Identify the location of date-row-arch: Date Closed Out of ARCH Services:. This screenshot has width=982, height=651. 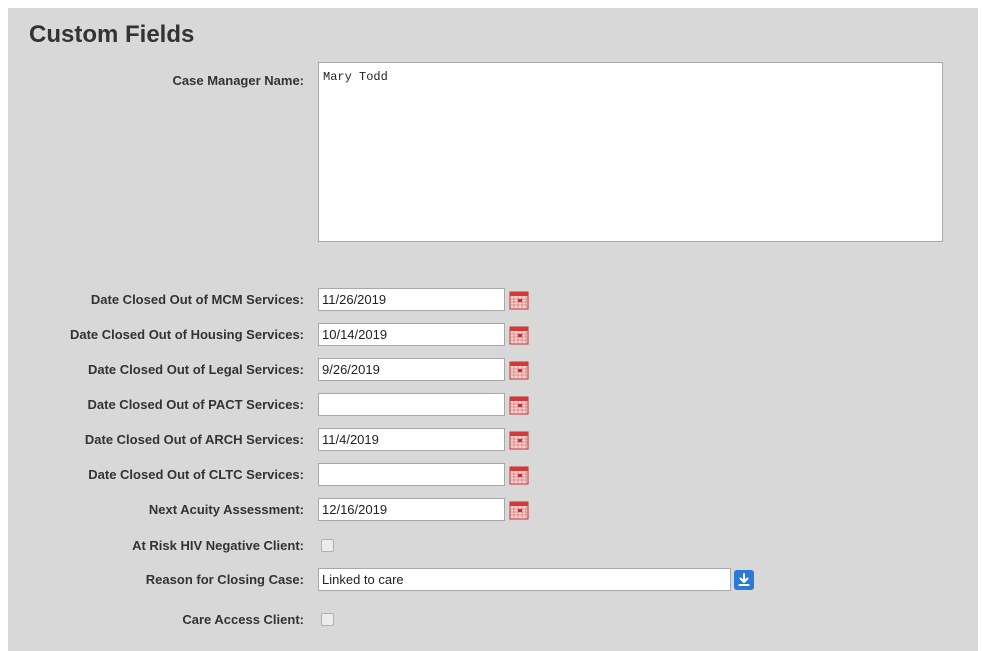
(493, 440).